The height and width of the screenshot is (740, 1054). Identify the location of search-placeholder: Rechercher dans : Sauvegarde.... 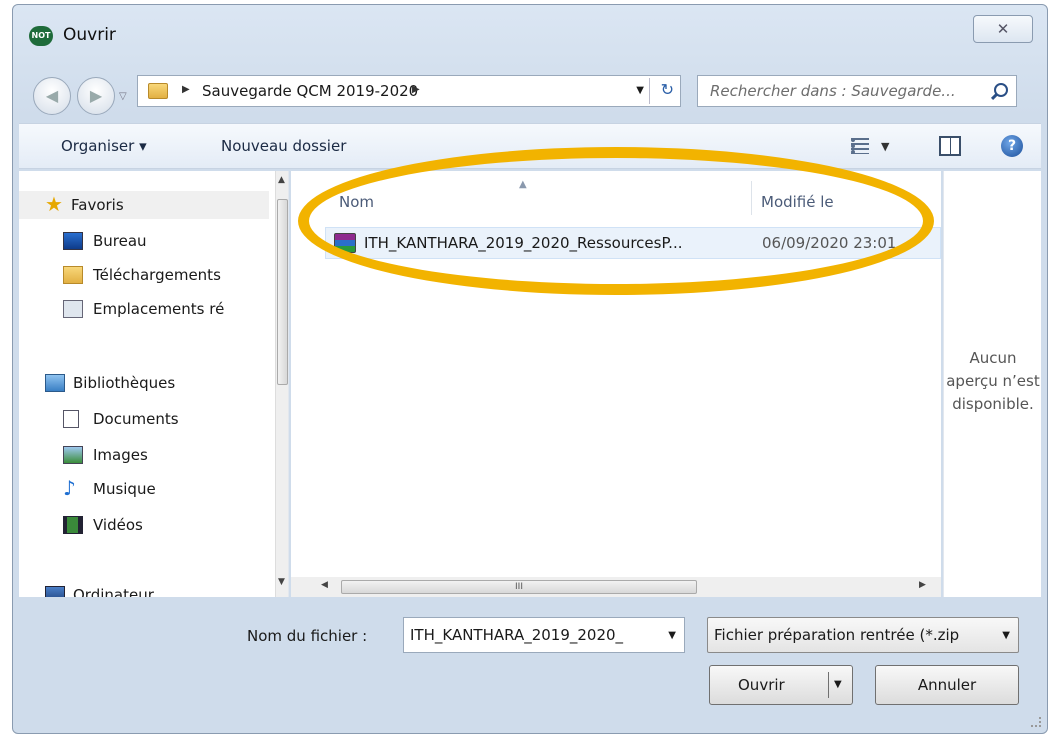
(833, 91).